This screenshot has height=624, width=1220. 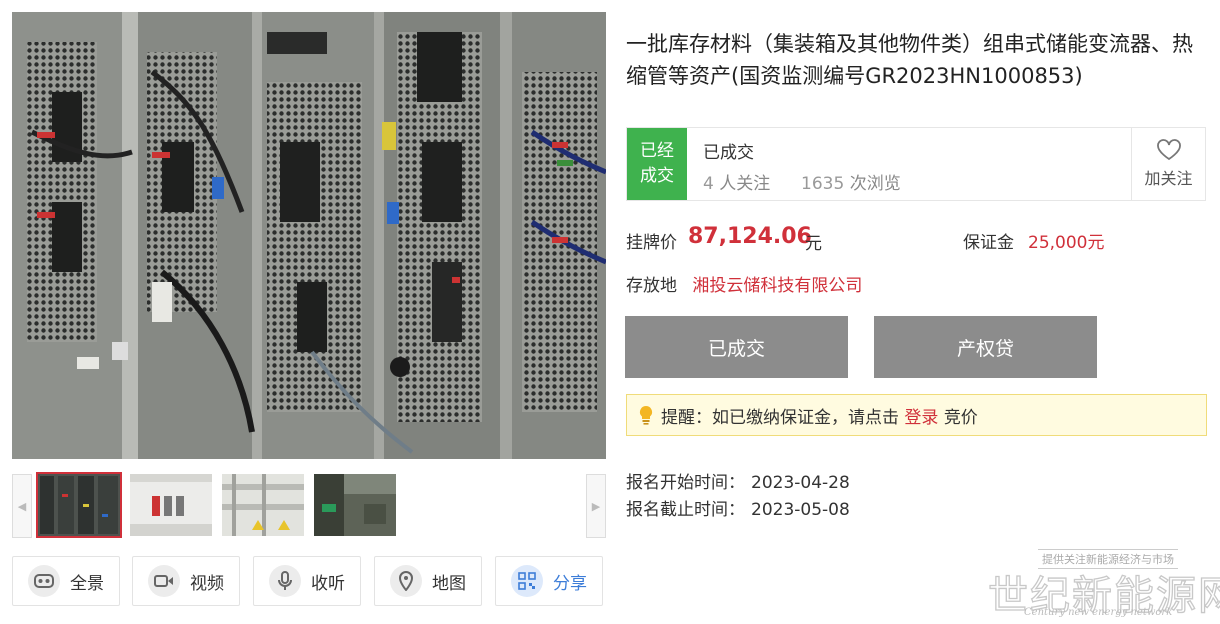 What do you see at coordinates (66, 581) in the screenshot?
I see `panorama-button: 全景` at bounding box center [66, 581].